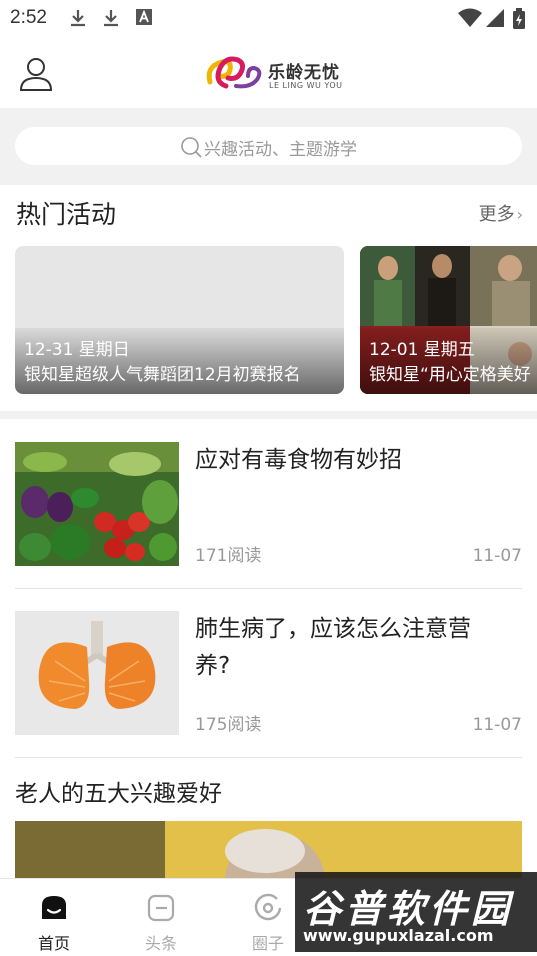  I want to click on app-header: 乐龄无忧 LE LING WU YOU, so click(268, 72).